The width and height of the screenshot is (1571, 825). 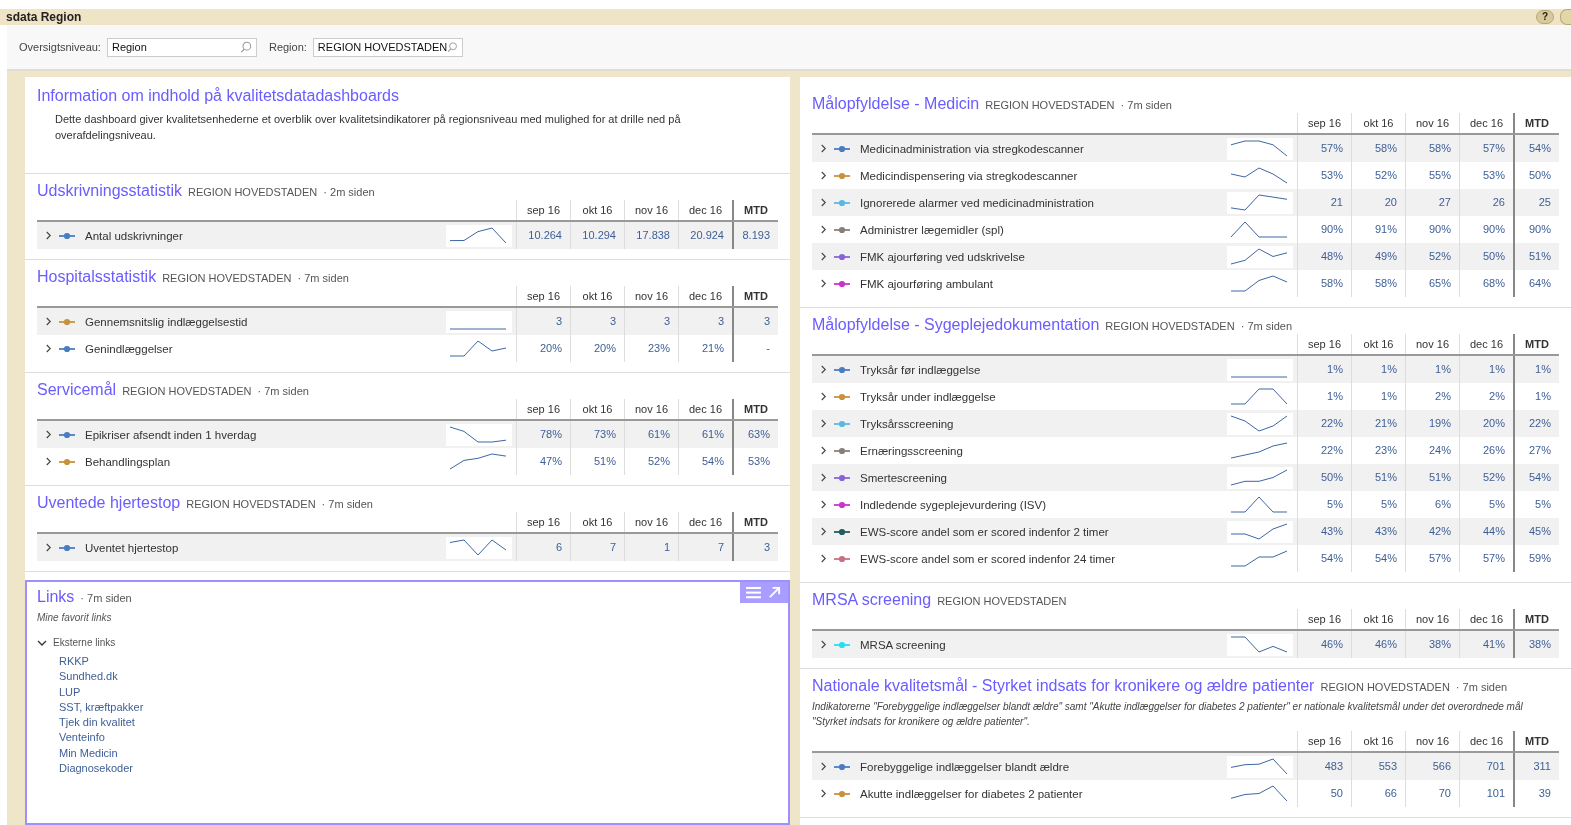 What do you see at coordinates (349, 192) in the screenshot?
I see `update-time: · 2m siden` at bounding box center [349, 192].